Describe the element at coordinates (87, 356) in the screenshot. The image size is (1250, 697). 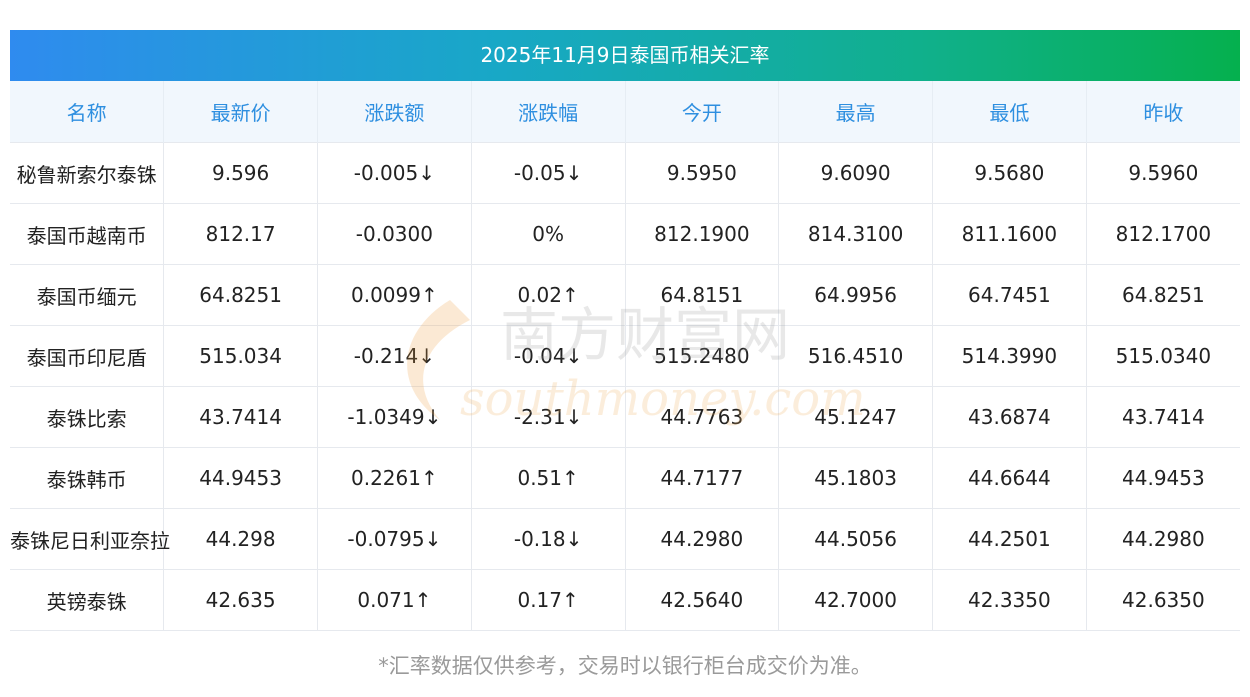
I see `cell-pair-name: 泰国币印尼盾` at that location.